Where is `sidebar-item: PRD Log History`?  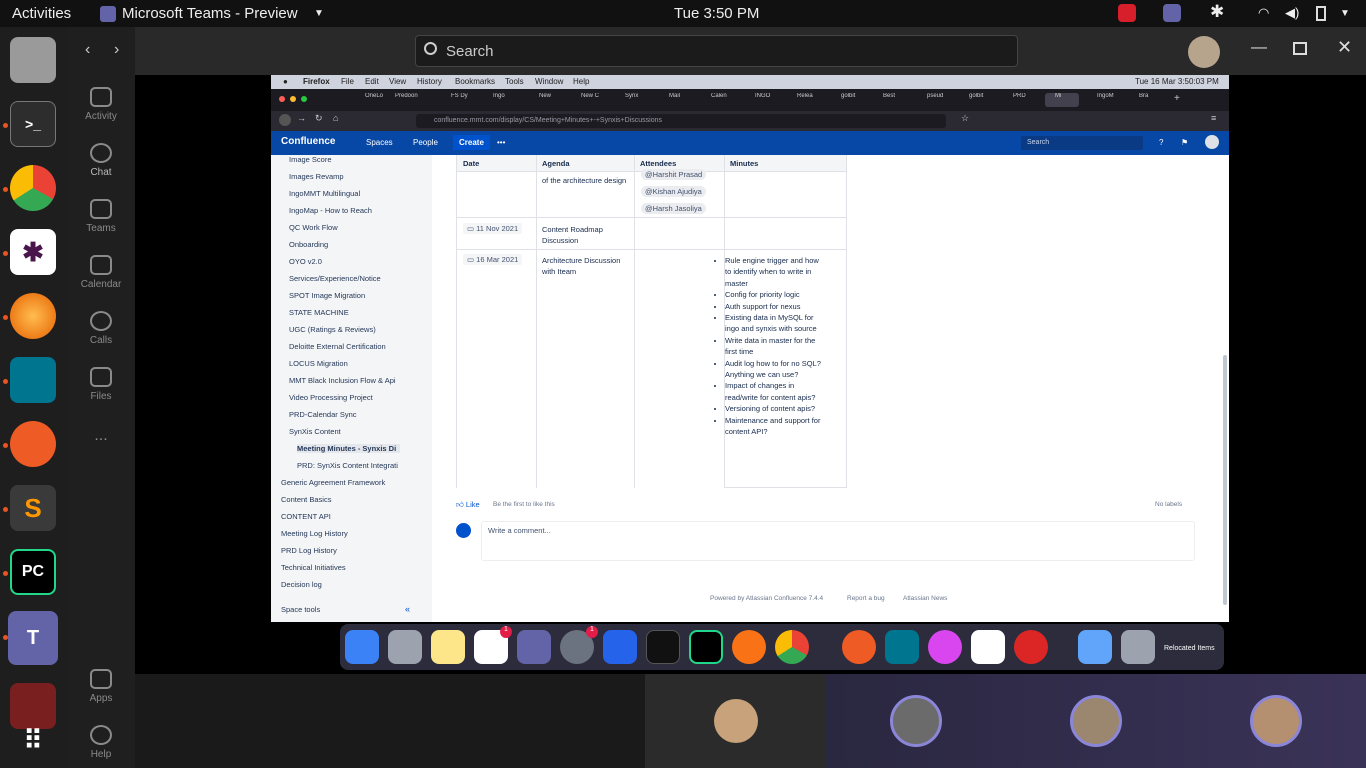
sidebar-item: PRD Log History is located at coordinates (309, 550).